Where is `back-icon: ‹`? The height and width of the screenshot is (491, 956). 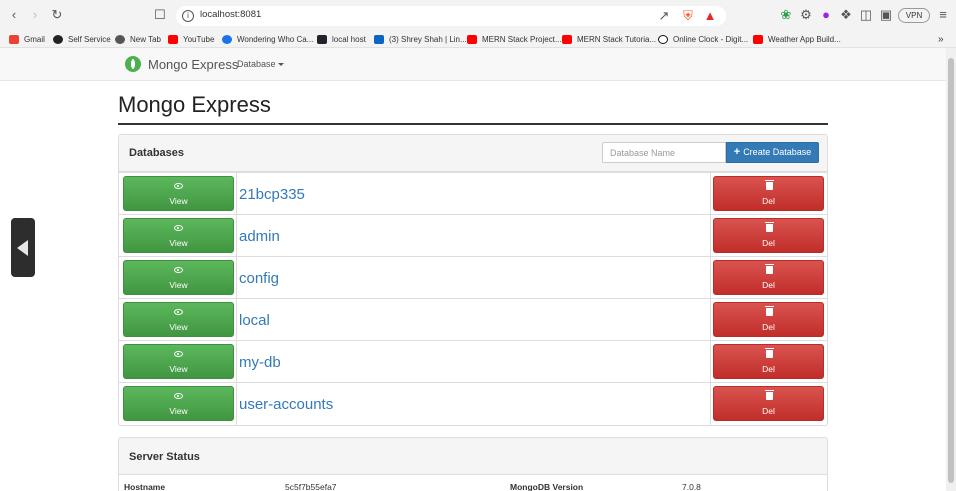 back-icon: ‹ is located at coordinates (14, 15).